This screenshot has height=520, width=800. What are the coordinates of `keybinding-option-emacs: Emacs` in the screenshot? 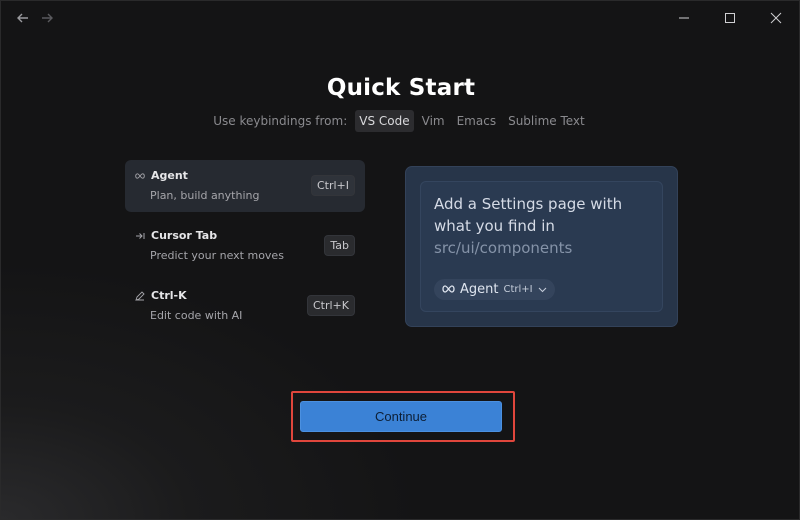 It's located at (476, 121).